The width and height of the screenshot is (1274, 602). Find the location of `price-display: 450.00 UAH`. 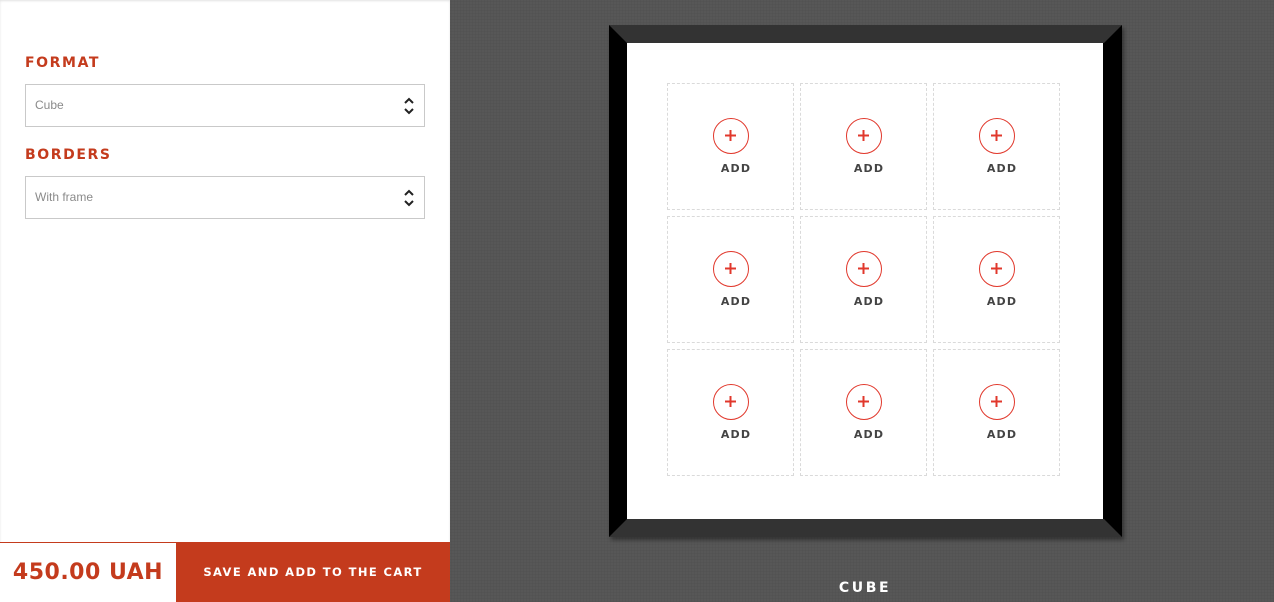

price-display: 450.00 UAH is located at coordinates (88, 572).